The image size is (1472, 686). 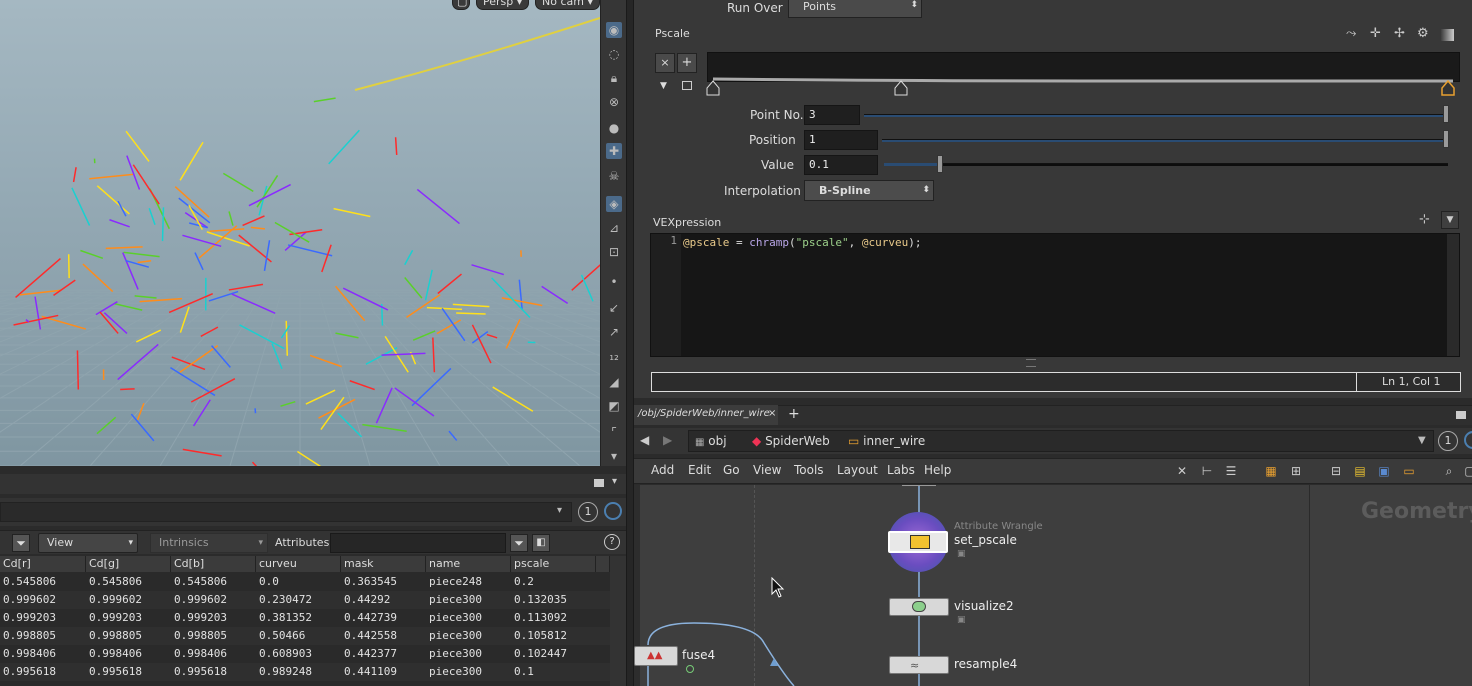 What do you see at coordinates (841, 140) in the screenshot?
I see `position-field: 1` at bounding box center [841, 140].